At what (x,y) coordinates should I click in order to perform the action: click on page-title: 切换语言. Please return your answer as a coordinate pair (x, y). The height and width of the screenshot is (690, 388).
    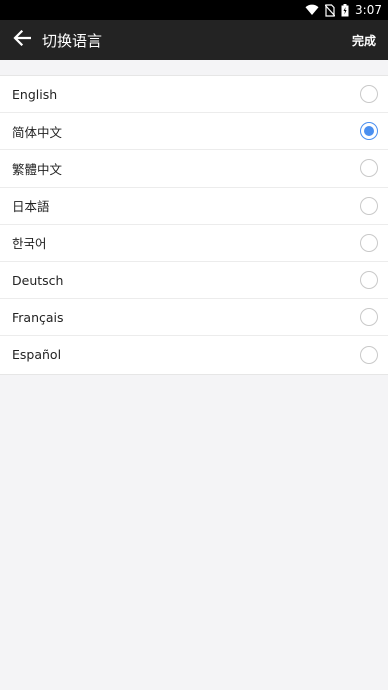
    Looking at the image, I should click on (72, 40).